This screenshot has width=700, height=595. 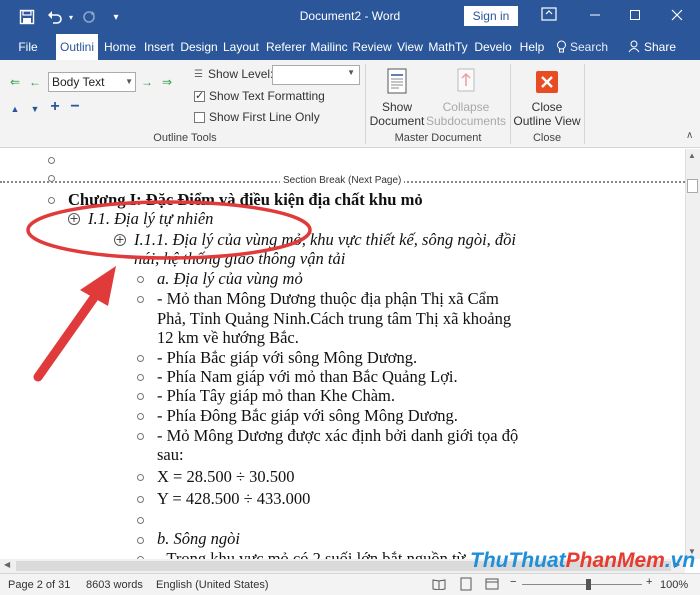 What do you see at coordinates (89, 17) in the screenshot?
I see `redo-icon` at bounding box center [89, 17].